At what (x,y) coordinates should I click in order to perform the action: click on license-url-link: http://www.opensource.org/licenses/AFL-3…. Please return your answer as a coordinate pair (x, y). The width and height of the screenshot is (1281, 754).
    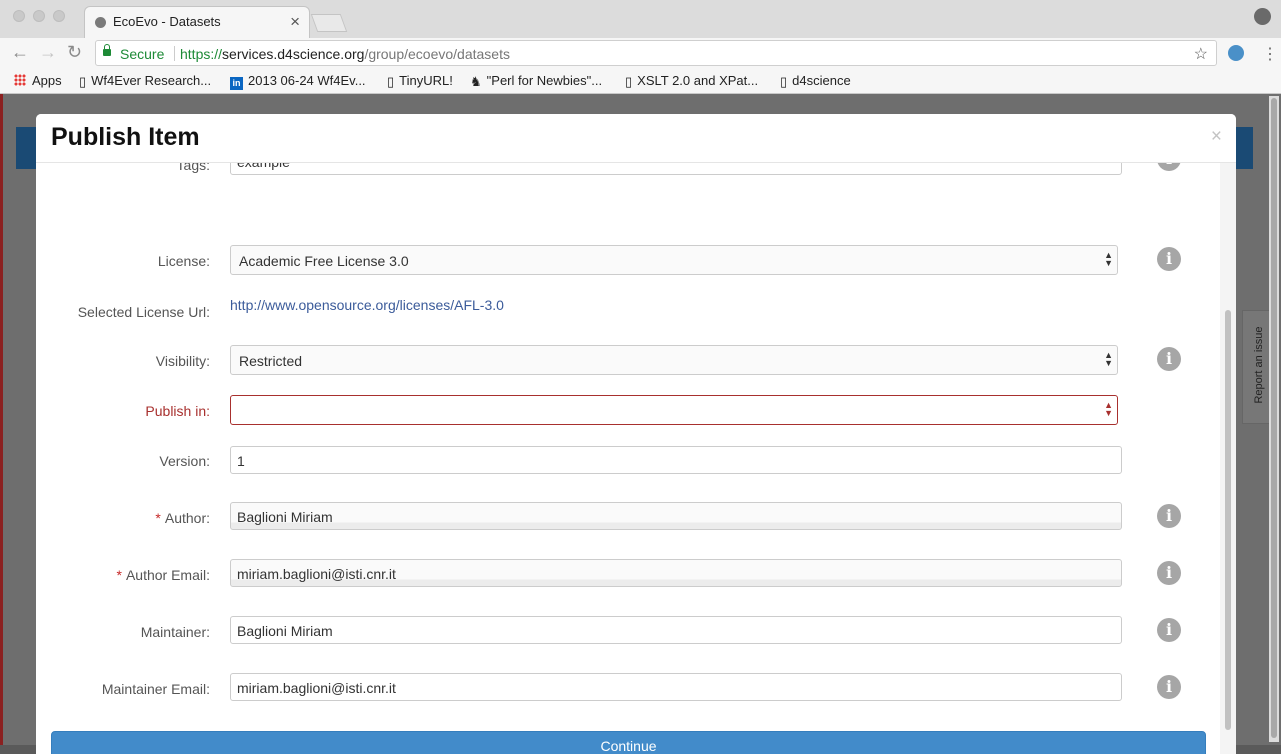
    Looking at the image, I should click on (367, 305).